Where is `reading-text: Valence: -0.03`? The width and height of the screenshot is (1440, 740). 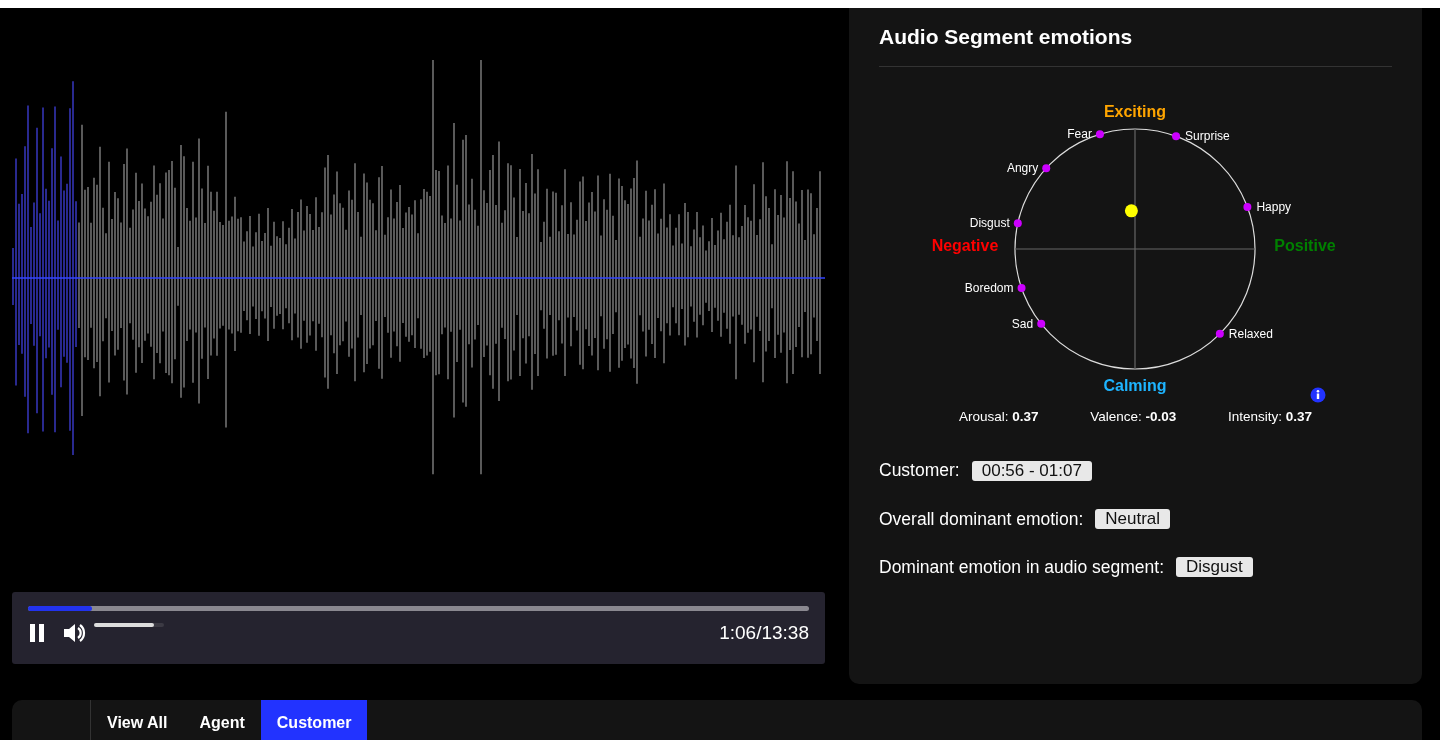
reading-text: Valence: -0.03 is located at coordinates (1133, 417).